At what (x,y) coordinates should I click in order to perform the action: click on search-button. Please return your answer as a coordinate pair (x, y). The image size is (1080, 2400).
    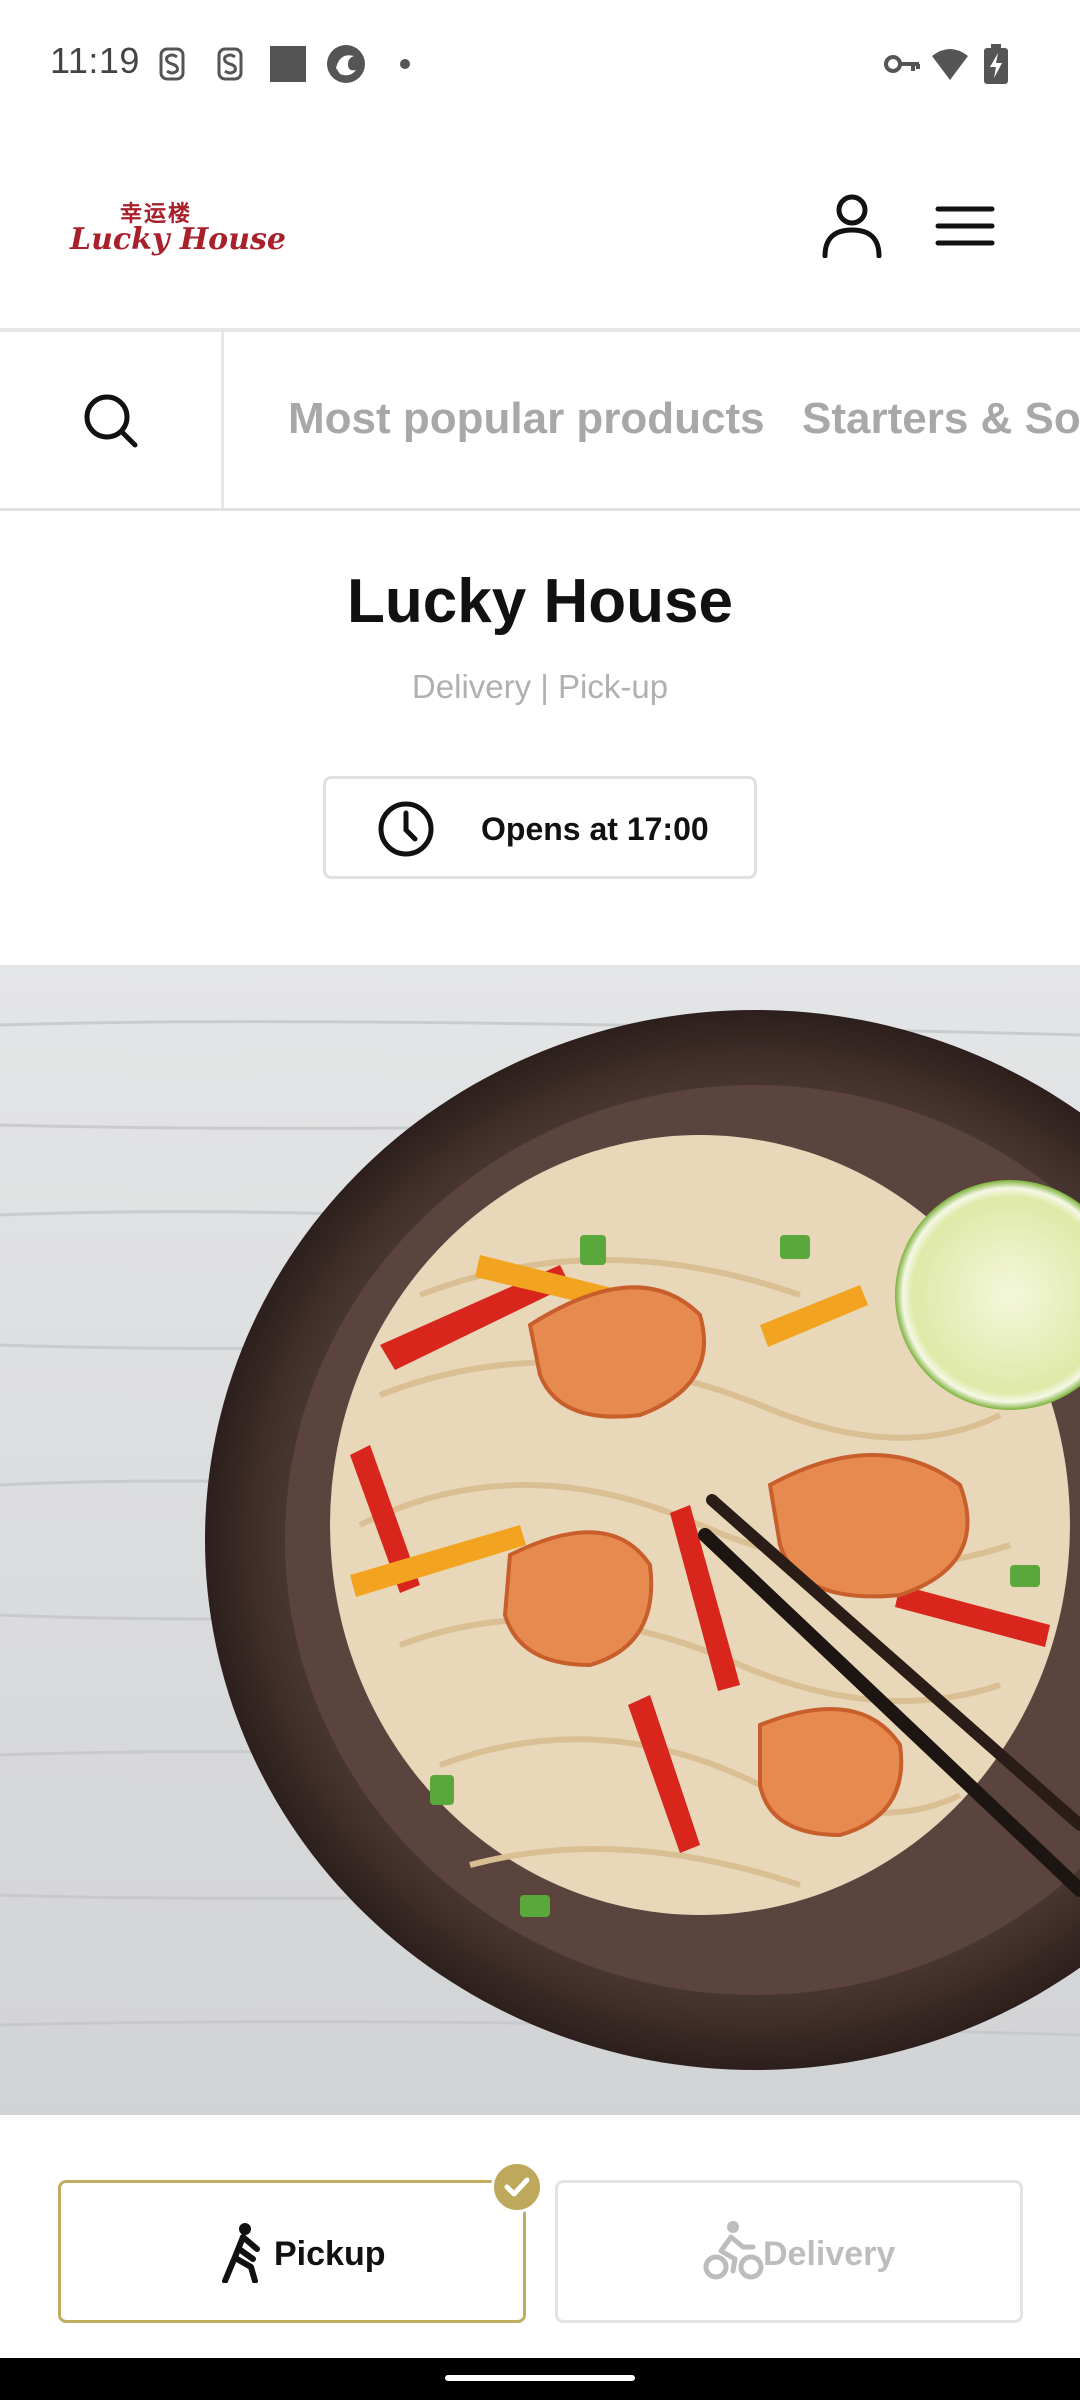
    Looking at the image, I should click on (112, 421).